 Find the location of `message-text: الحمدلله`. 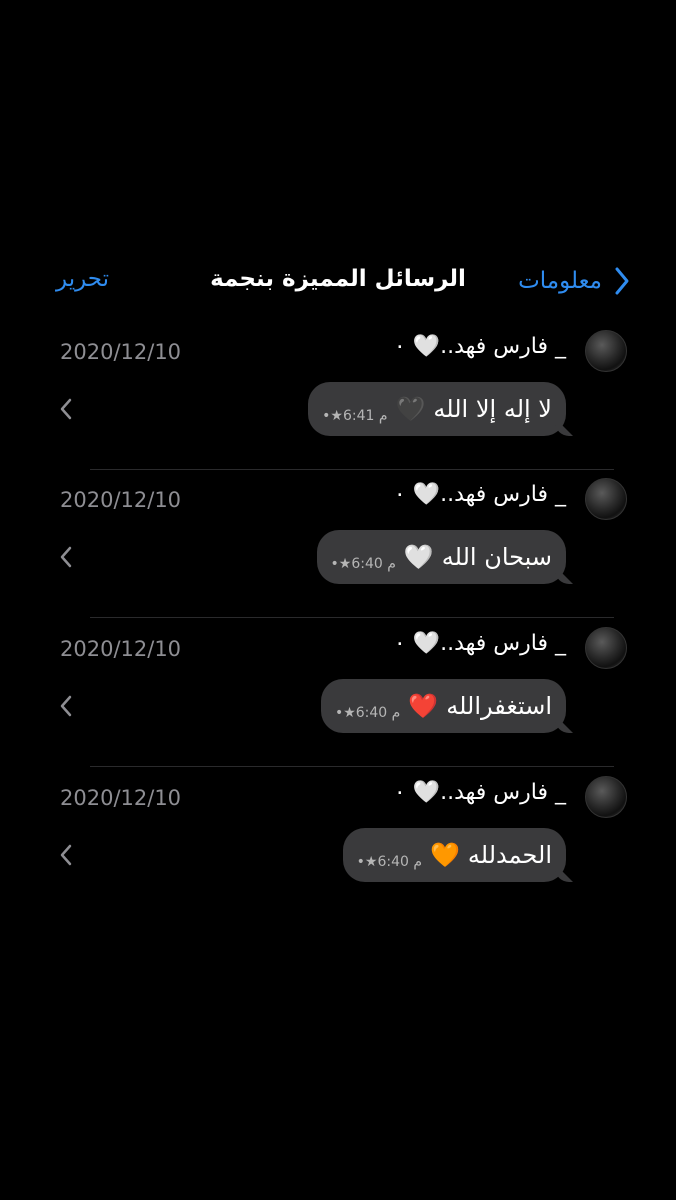

message-text: الحمدلله is located at coordinates (509, 855).